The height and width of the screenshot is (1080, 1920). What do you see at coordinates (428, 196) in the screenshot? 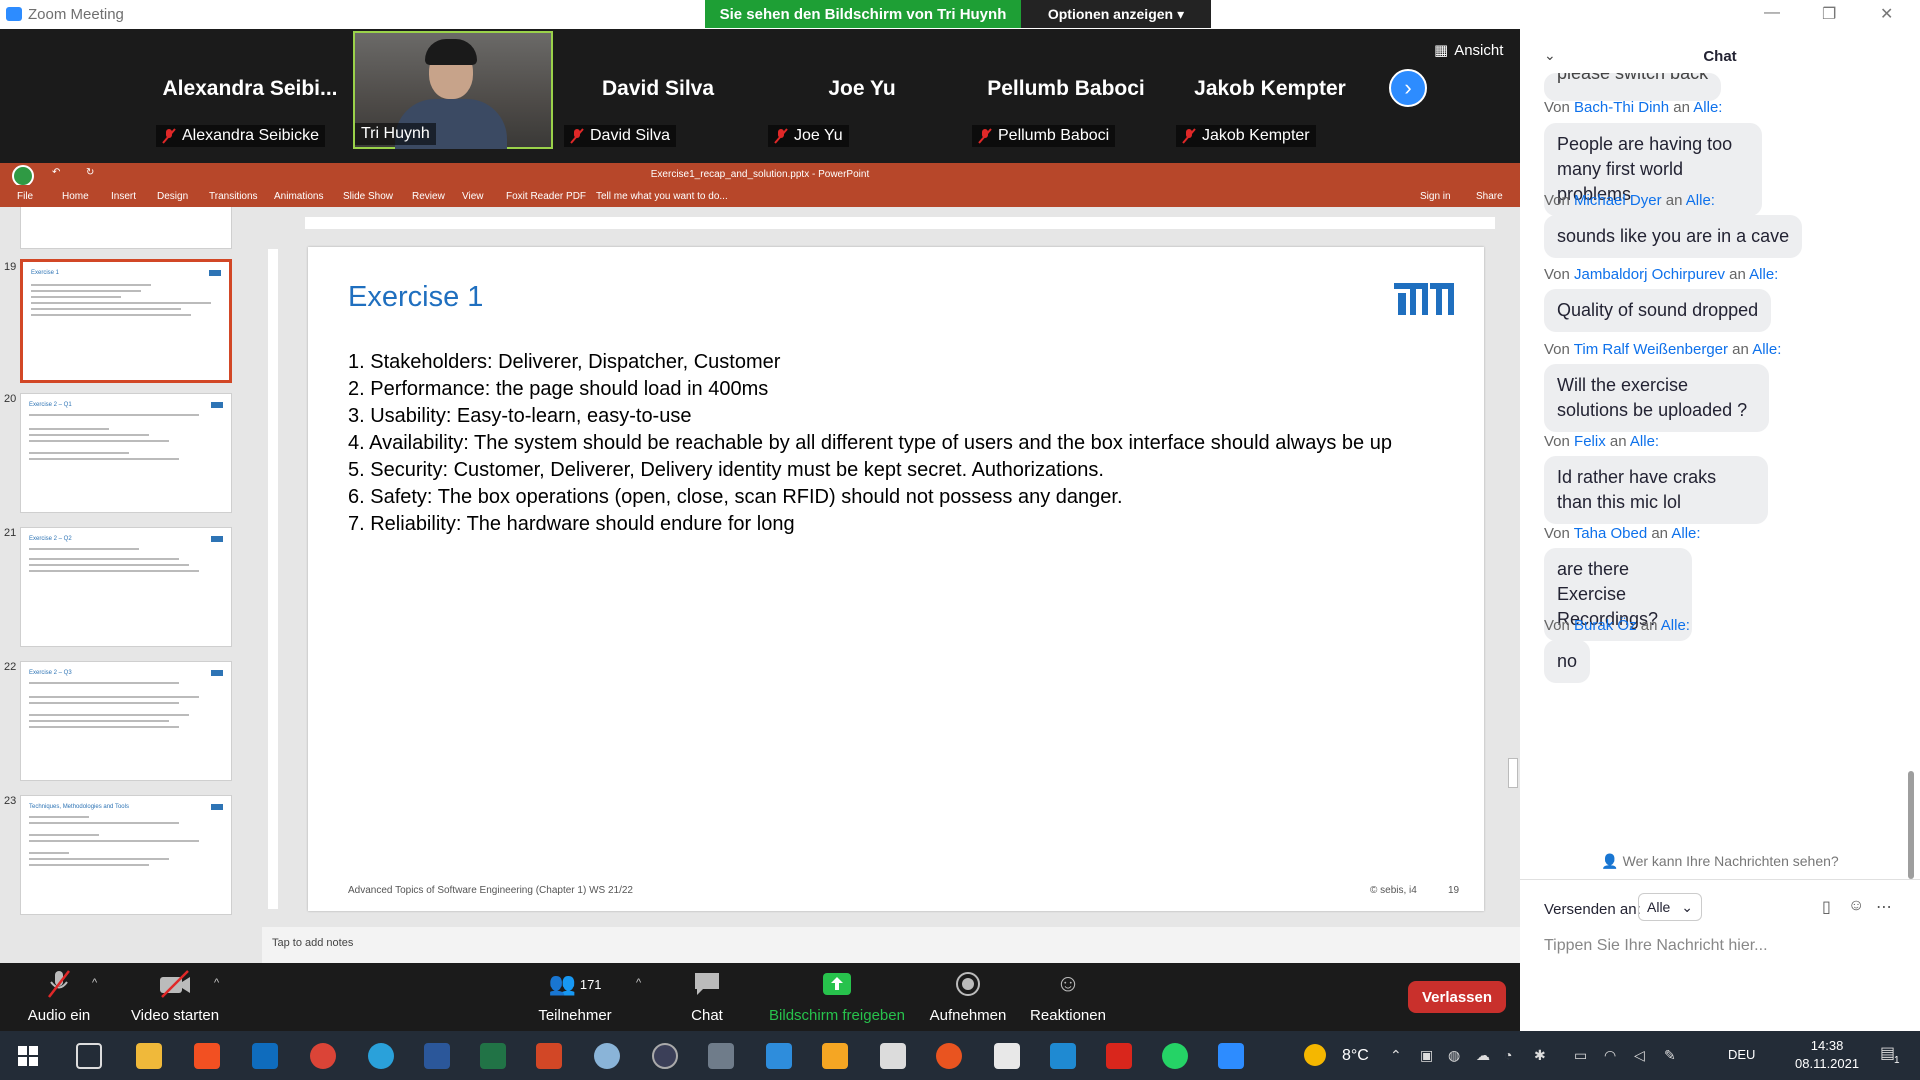
I see `tab-review: Review` at bounding box center [428, 196].